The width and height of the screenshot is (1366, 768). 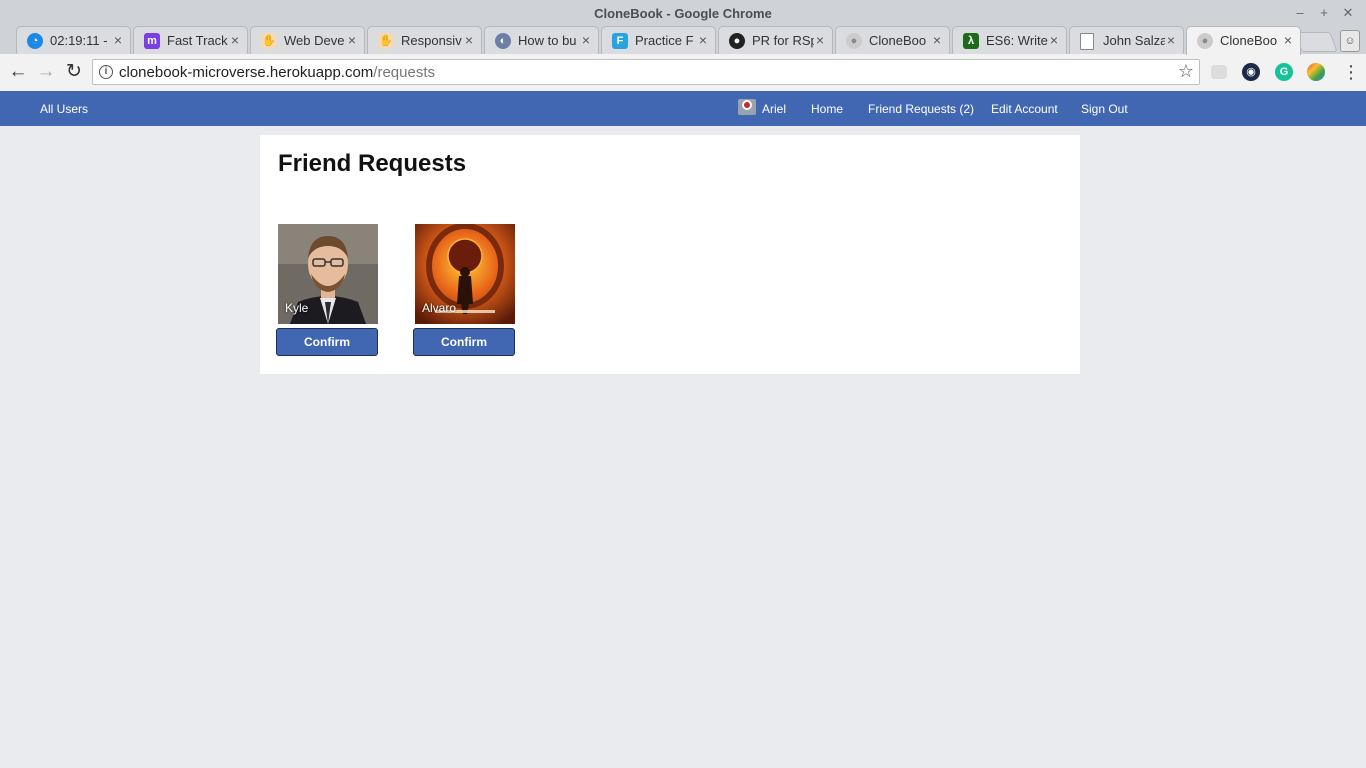 I want to click on m-icon: m, so click(x=152, y=41).